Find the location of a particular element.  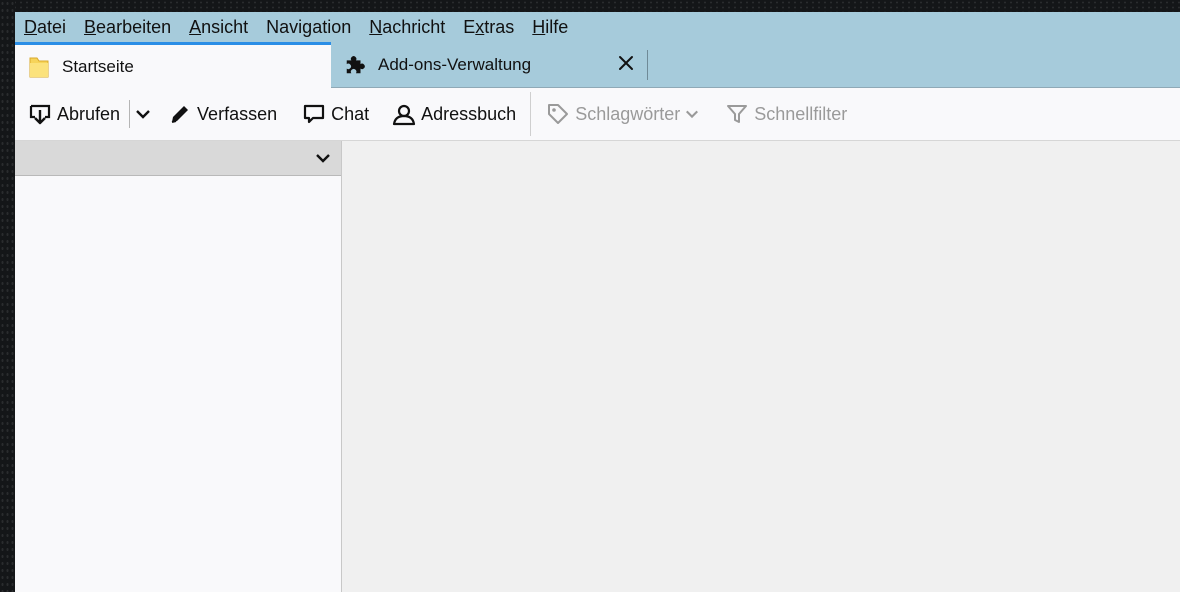

chat-label: Chat is located at coordinates (350, 113).